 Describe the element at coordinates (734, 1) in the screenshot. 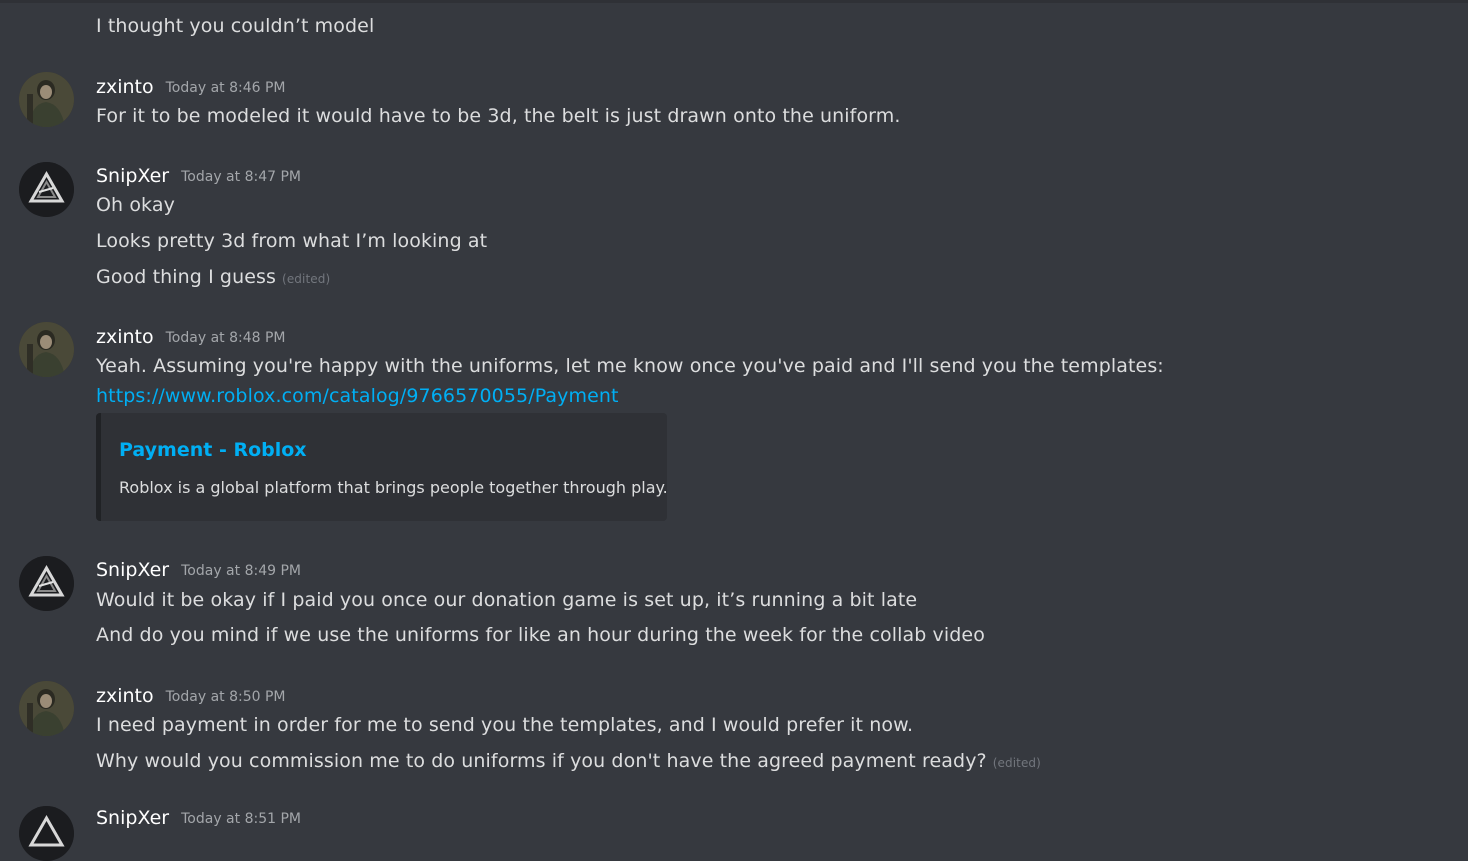

I see `top-divider` at that location.